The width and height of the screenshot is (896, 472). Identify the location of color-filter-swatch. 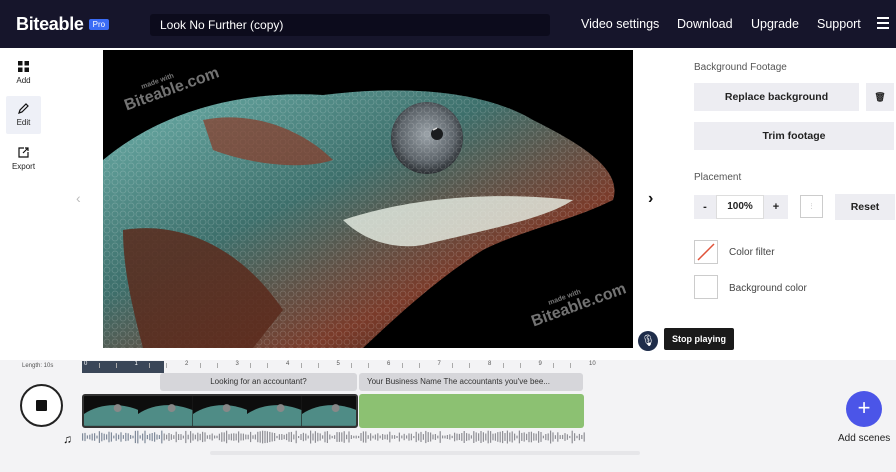
(706, 252).